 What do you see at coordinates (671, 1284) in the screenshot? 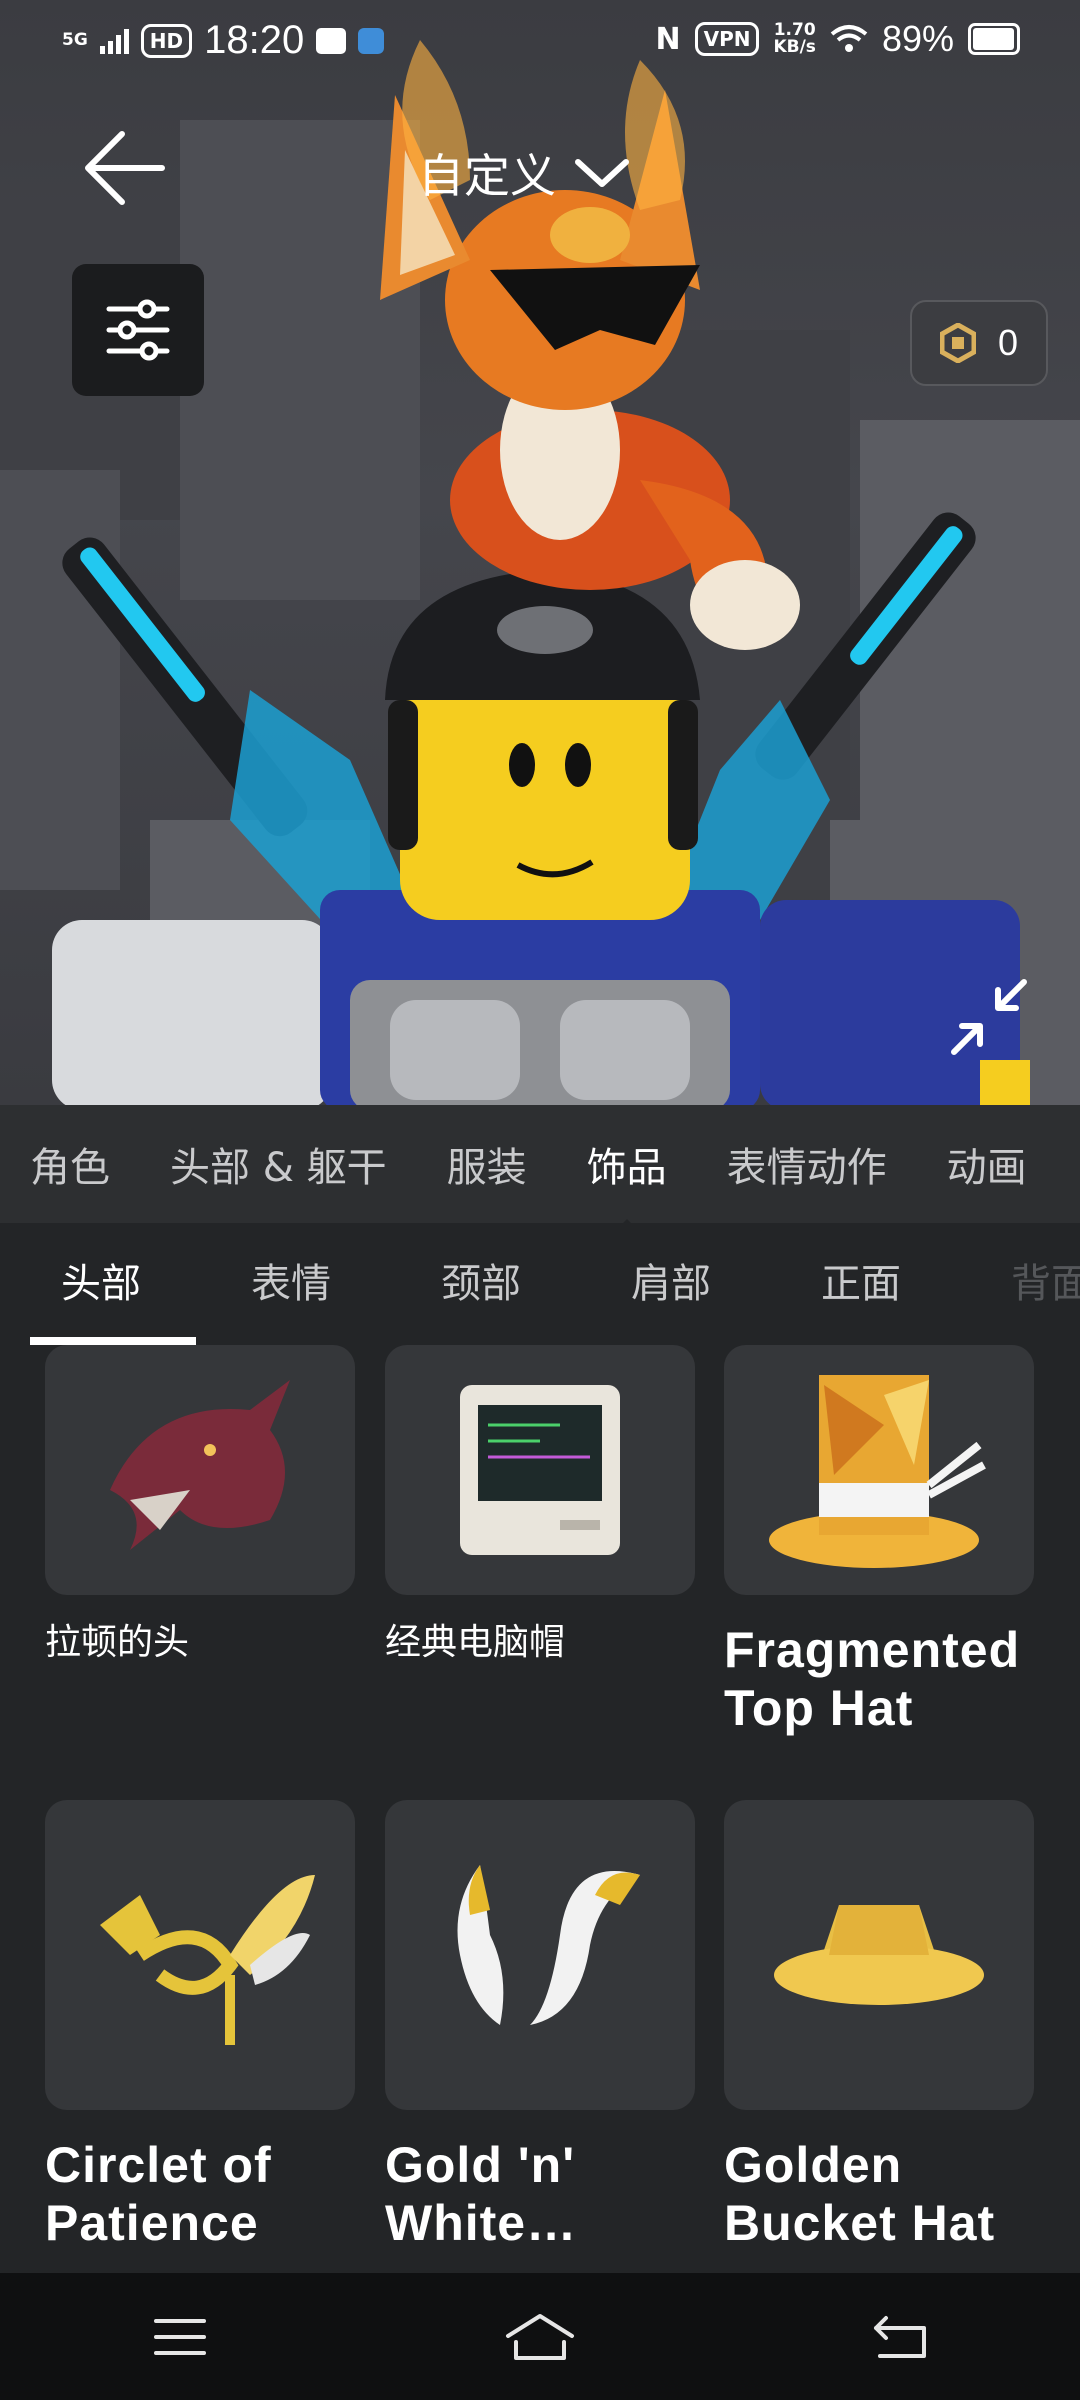
I see `subtab-shoulder: 肩部` at bounding box center [671, 1284].